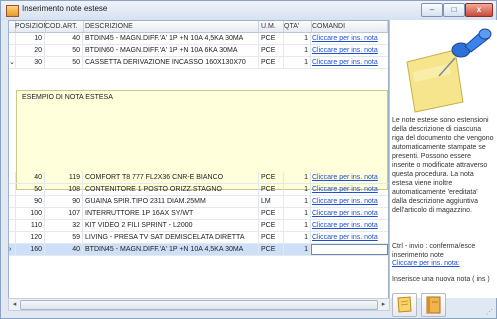 The width and height of the screenshot is (497, 319). I want to click on horizontal-scrollbar: ◂ ▸, so click(199, 304).